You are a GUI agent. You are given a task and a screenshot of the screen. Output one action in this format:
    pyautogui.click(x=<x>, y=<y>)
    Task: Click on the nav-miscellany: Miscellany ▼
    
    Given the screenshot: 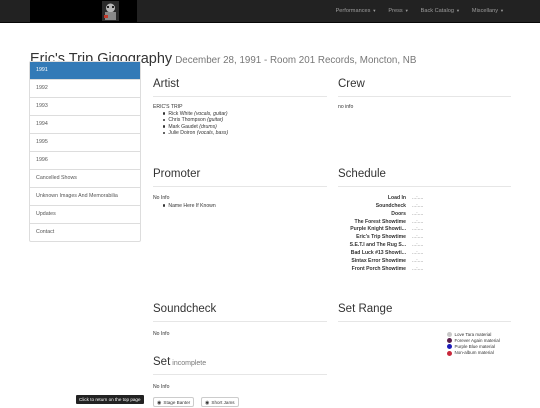 What is the action you would take?
    pyautogui.click(x=488, y=11)
    